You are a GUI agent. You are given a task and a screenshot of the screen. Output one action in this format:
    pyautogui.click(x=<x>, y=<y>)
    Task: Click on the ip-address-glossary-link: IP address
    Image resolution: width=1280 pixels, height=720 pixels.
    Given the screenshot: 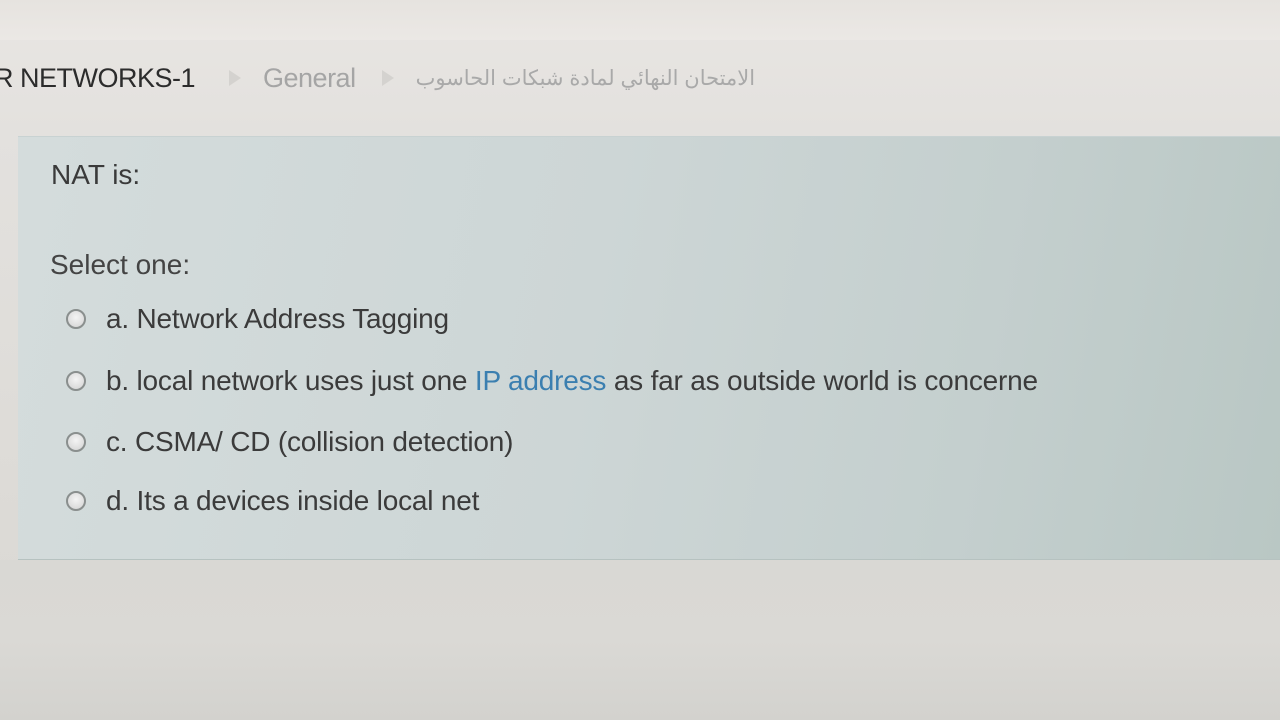 What is the action you would take?
    pyautogui.click(x=541, y=380)
    